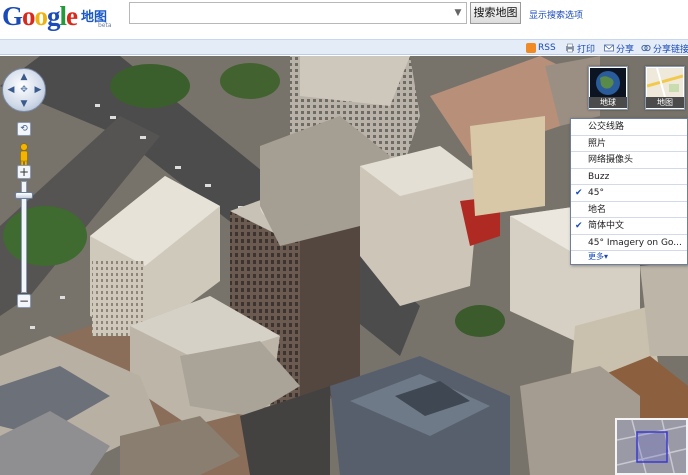  I want to click on search-options-link: 显示搜索选项, so click(556, 14).